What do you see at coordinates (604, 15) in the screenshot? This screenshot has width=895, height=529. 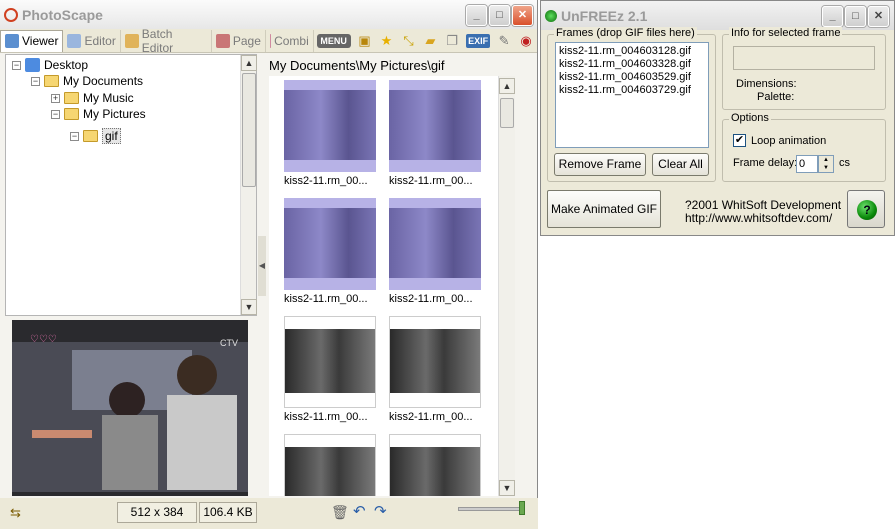 I see `window-title: UnFREEz 2.1` at bounding box center [604, 15].